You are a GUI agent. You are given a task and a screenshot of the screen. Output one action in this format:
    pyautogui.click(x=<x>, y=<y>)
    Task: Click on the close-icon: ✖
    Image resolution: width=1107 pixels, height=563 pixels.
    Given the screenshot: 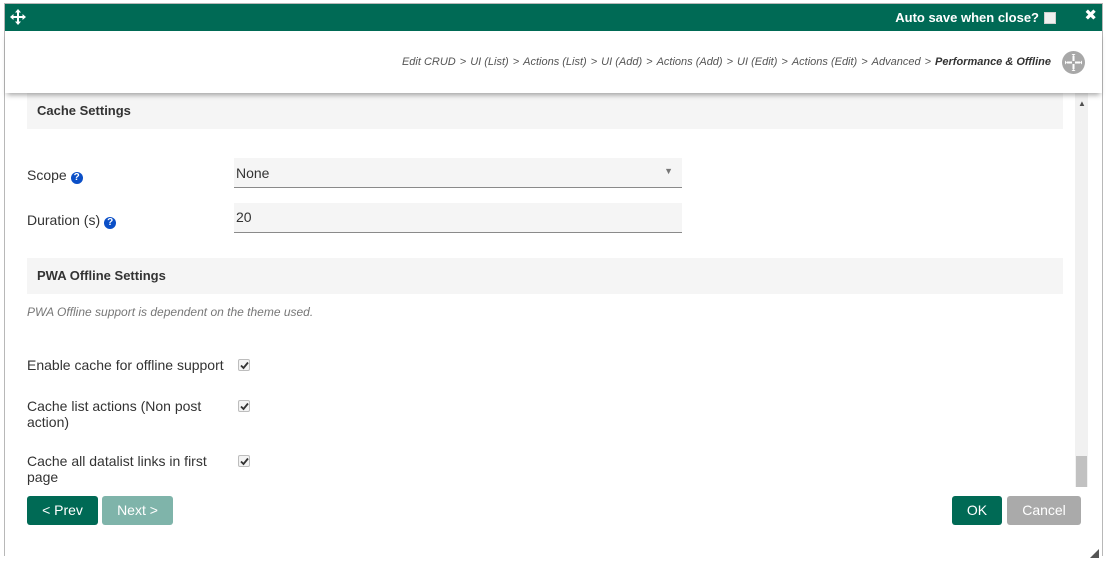 What is the action you would take?
    pyautogui.click(x=1090, y=16)
    